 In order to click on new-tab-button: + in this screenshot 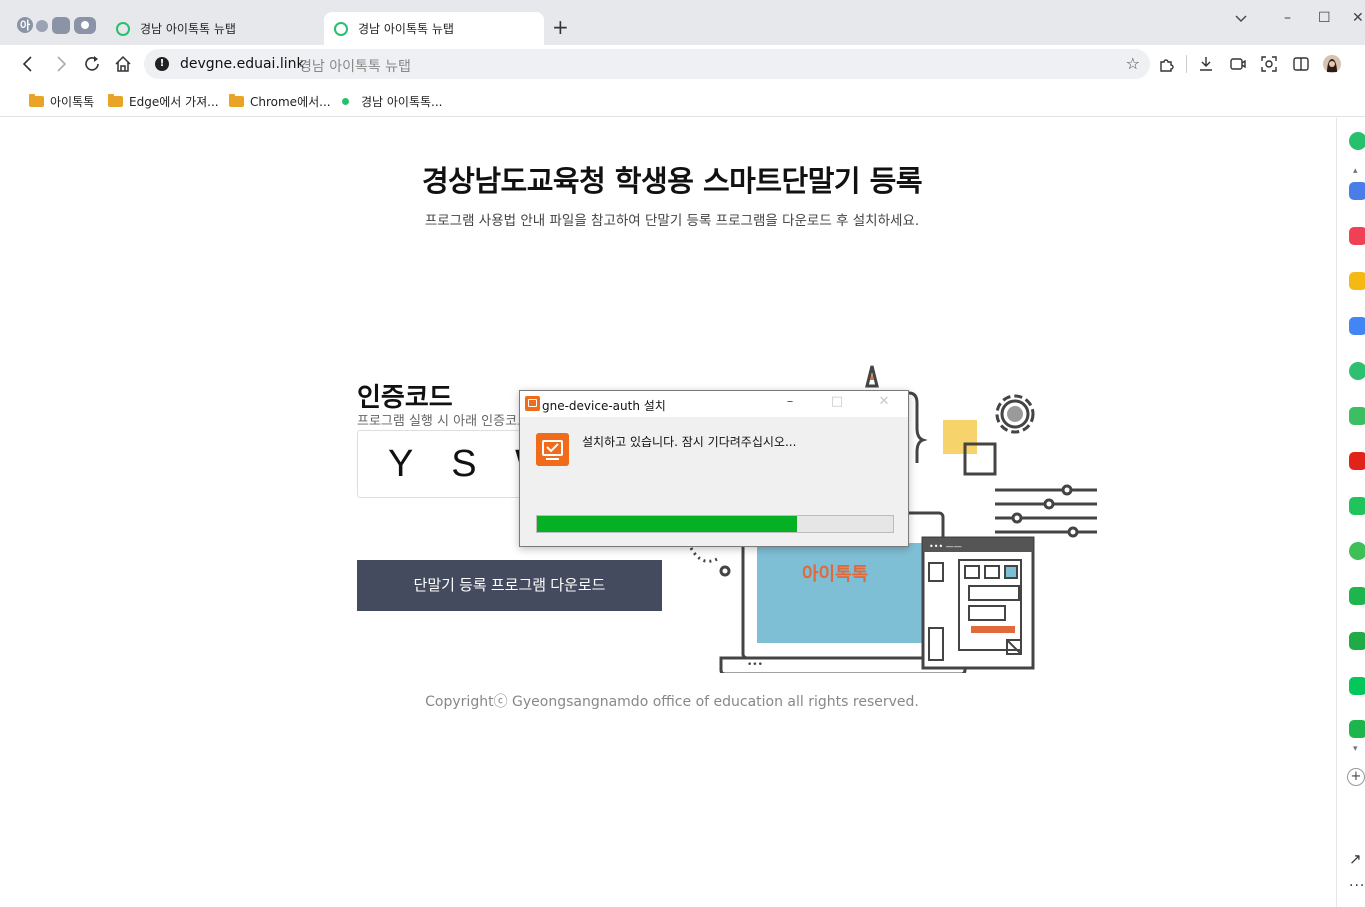, I will do `click(560, 27)`.